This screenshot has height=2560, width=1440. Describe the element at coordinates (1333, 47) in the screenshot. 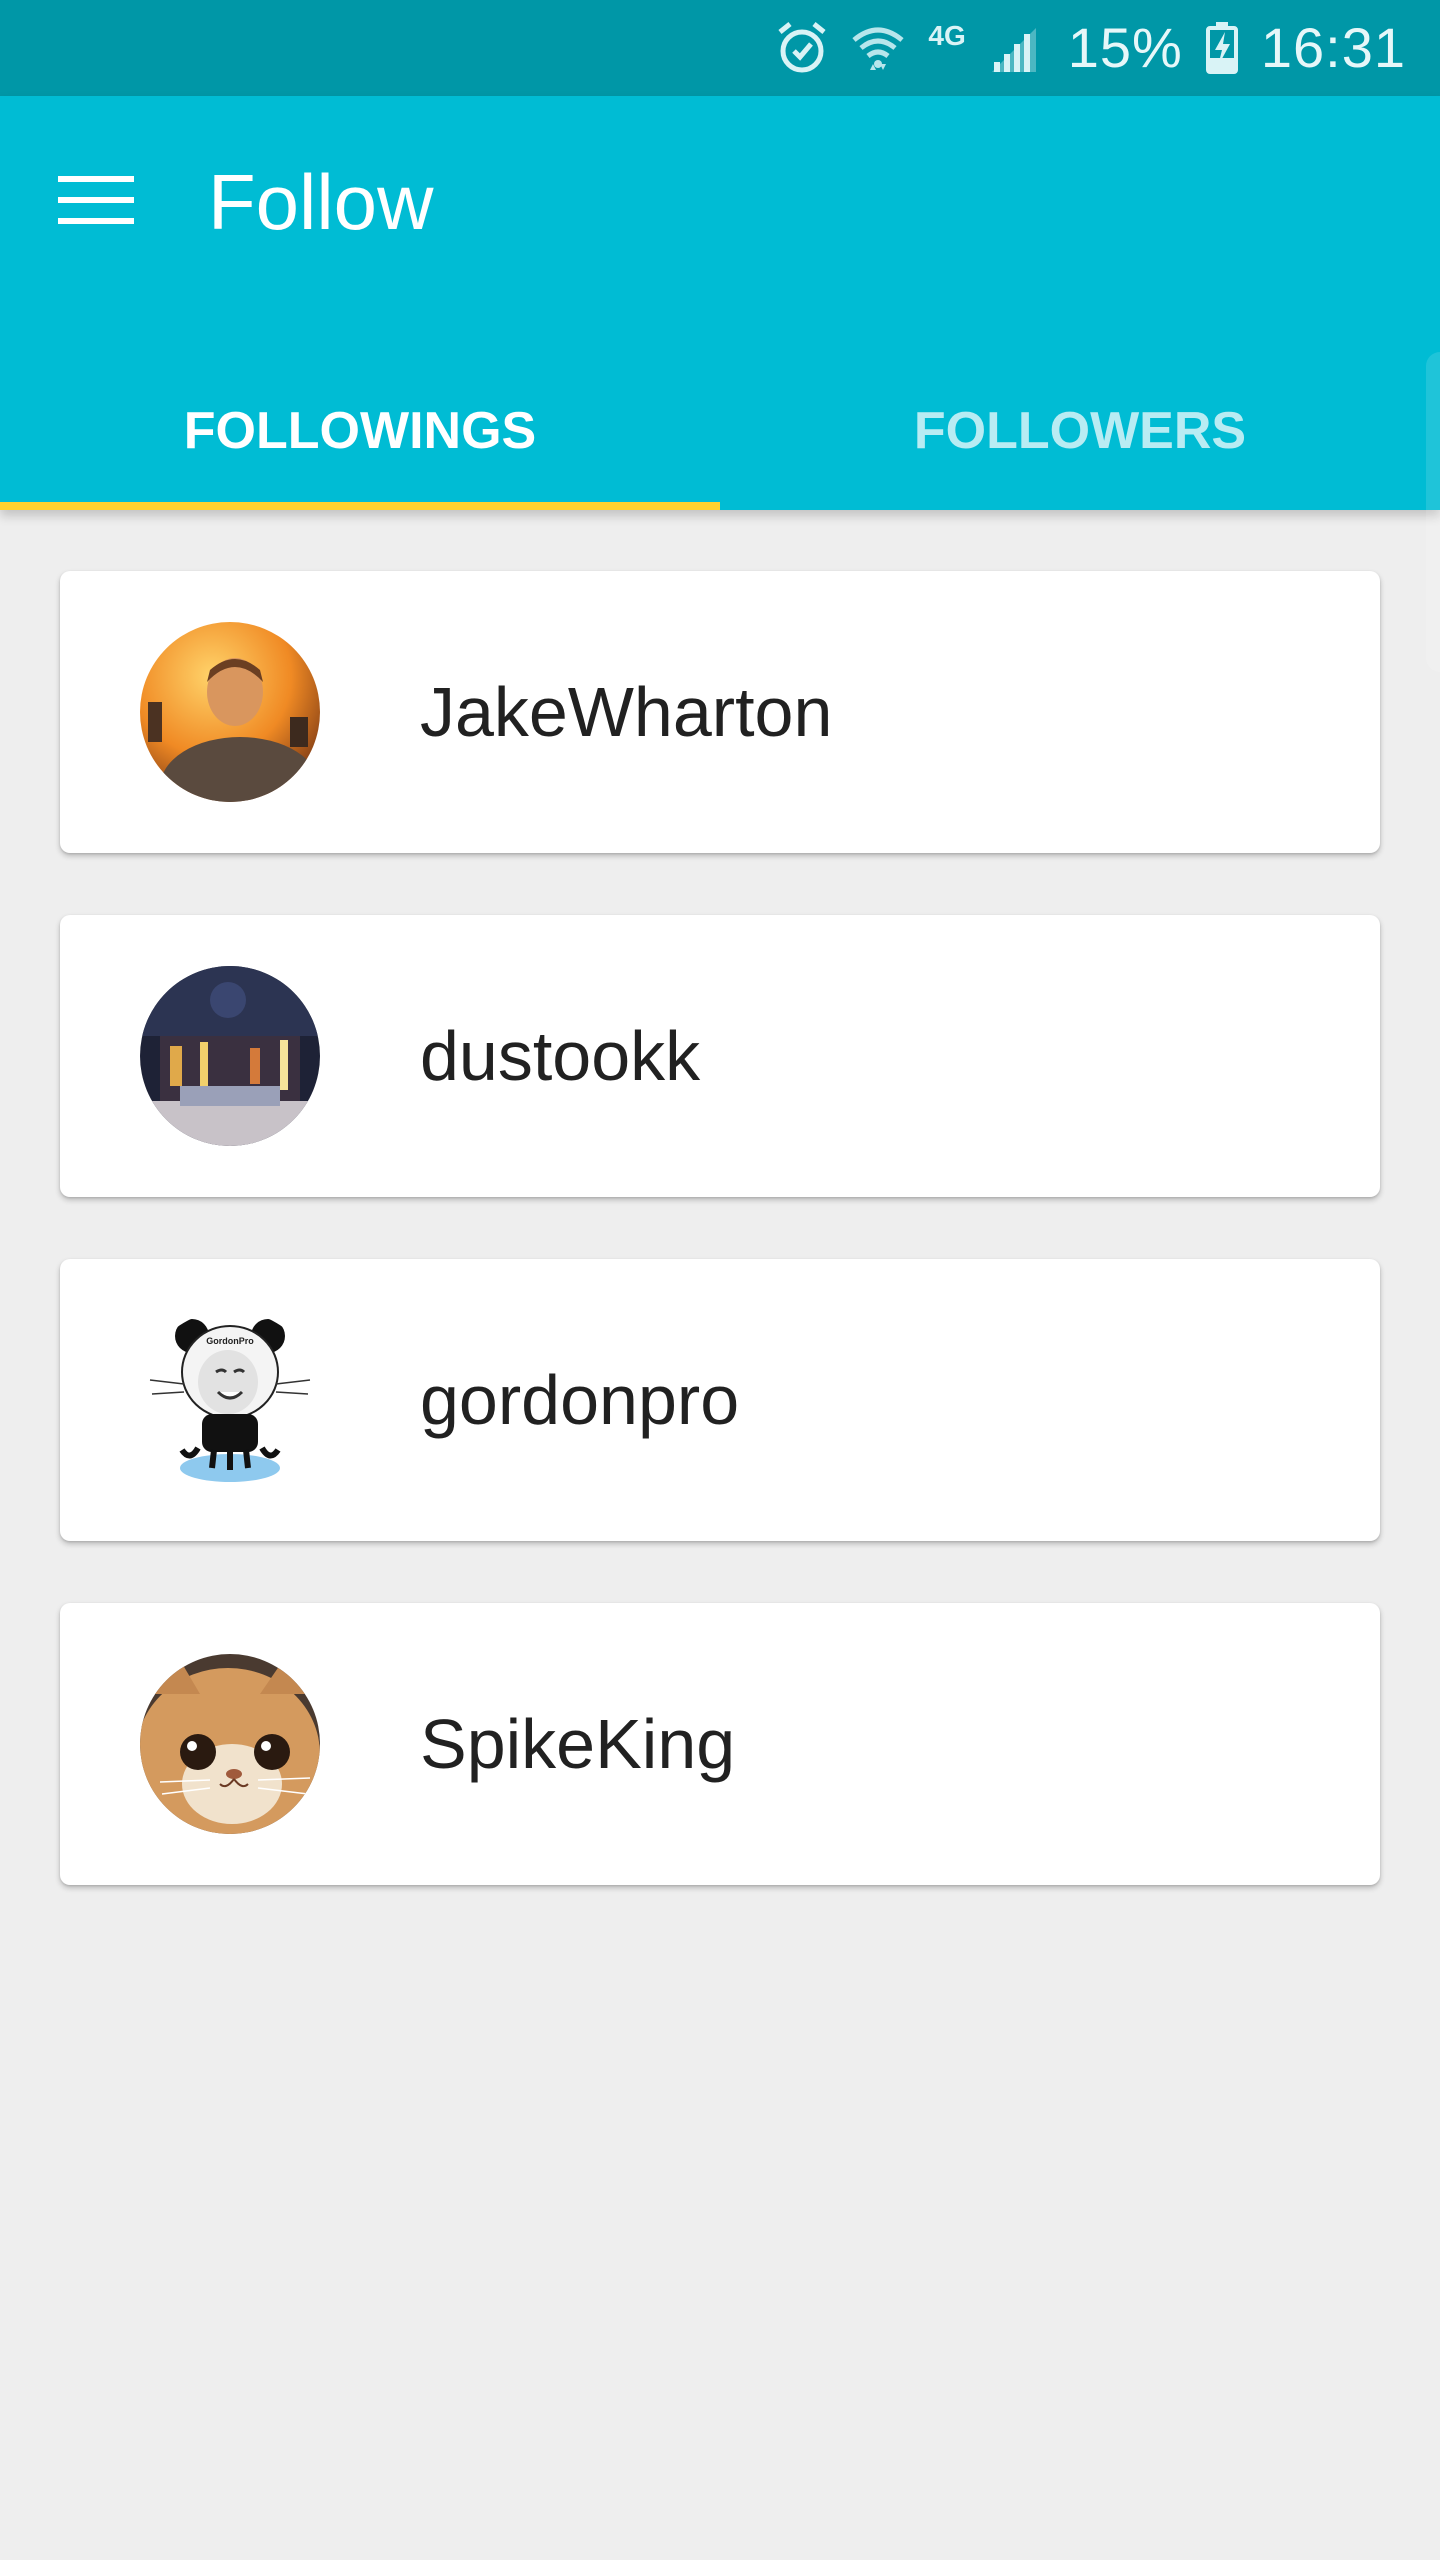

I see `clock-time: 16:31` at that location.